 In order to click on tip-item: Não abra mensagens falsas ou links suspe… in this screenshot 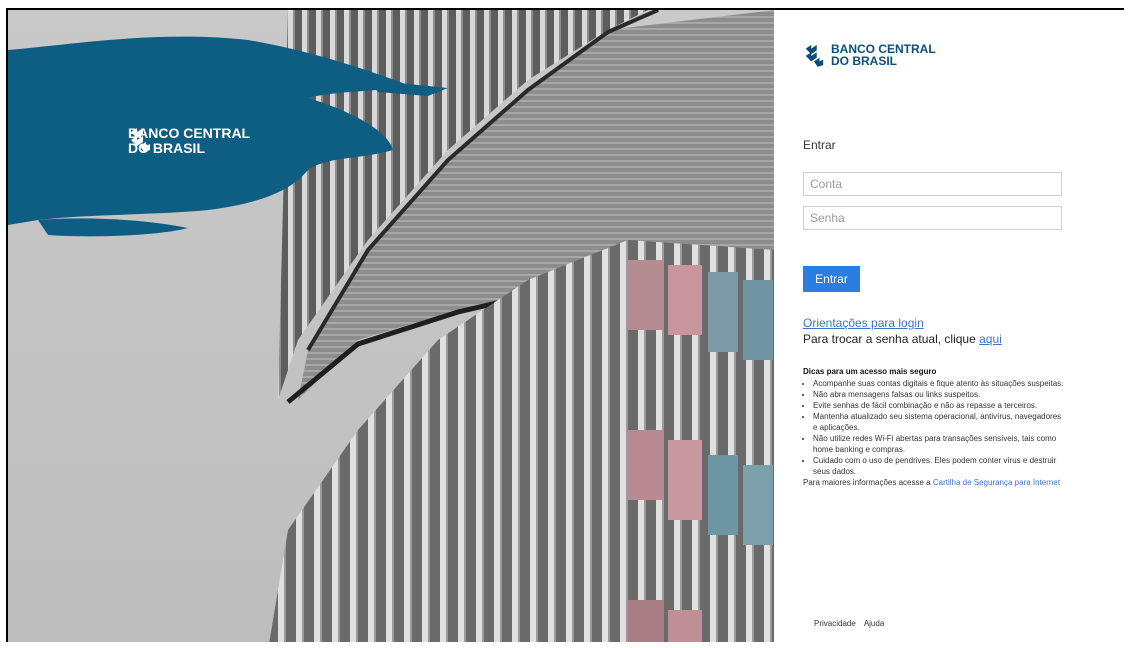, I will do `click(939, 394)`.